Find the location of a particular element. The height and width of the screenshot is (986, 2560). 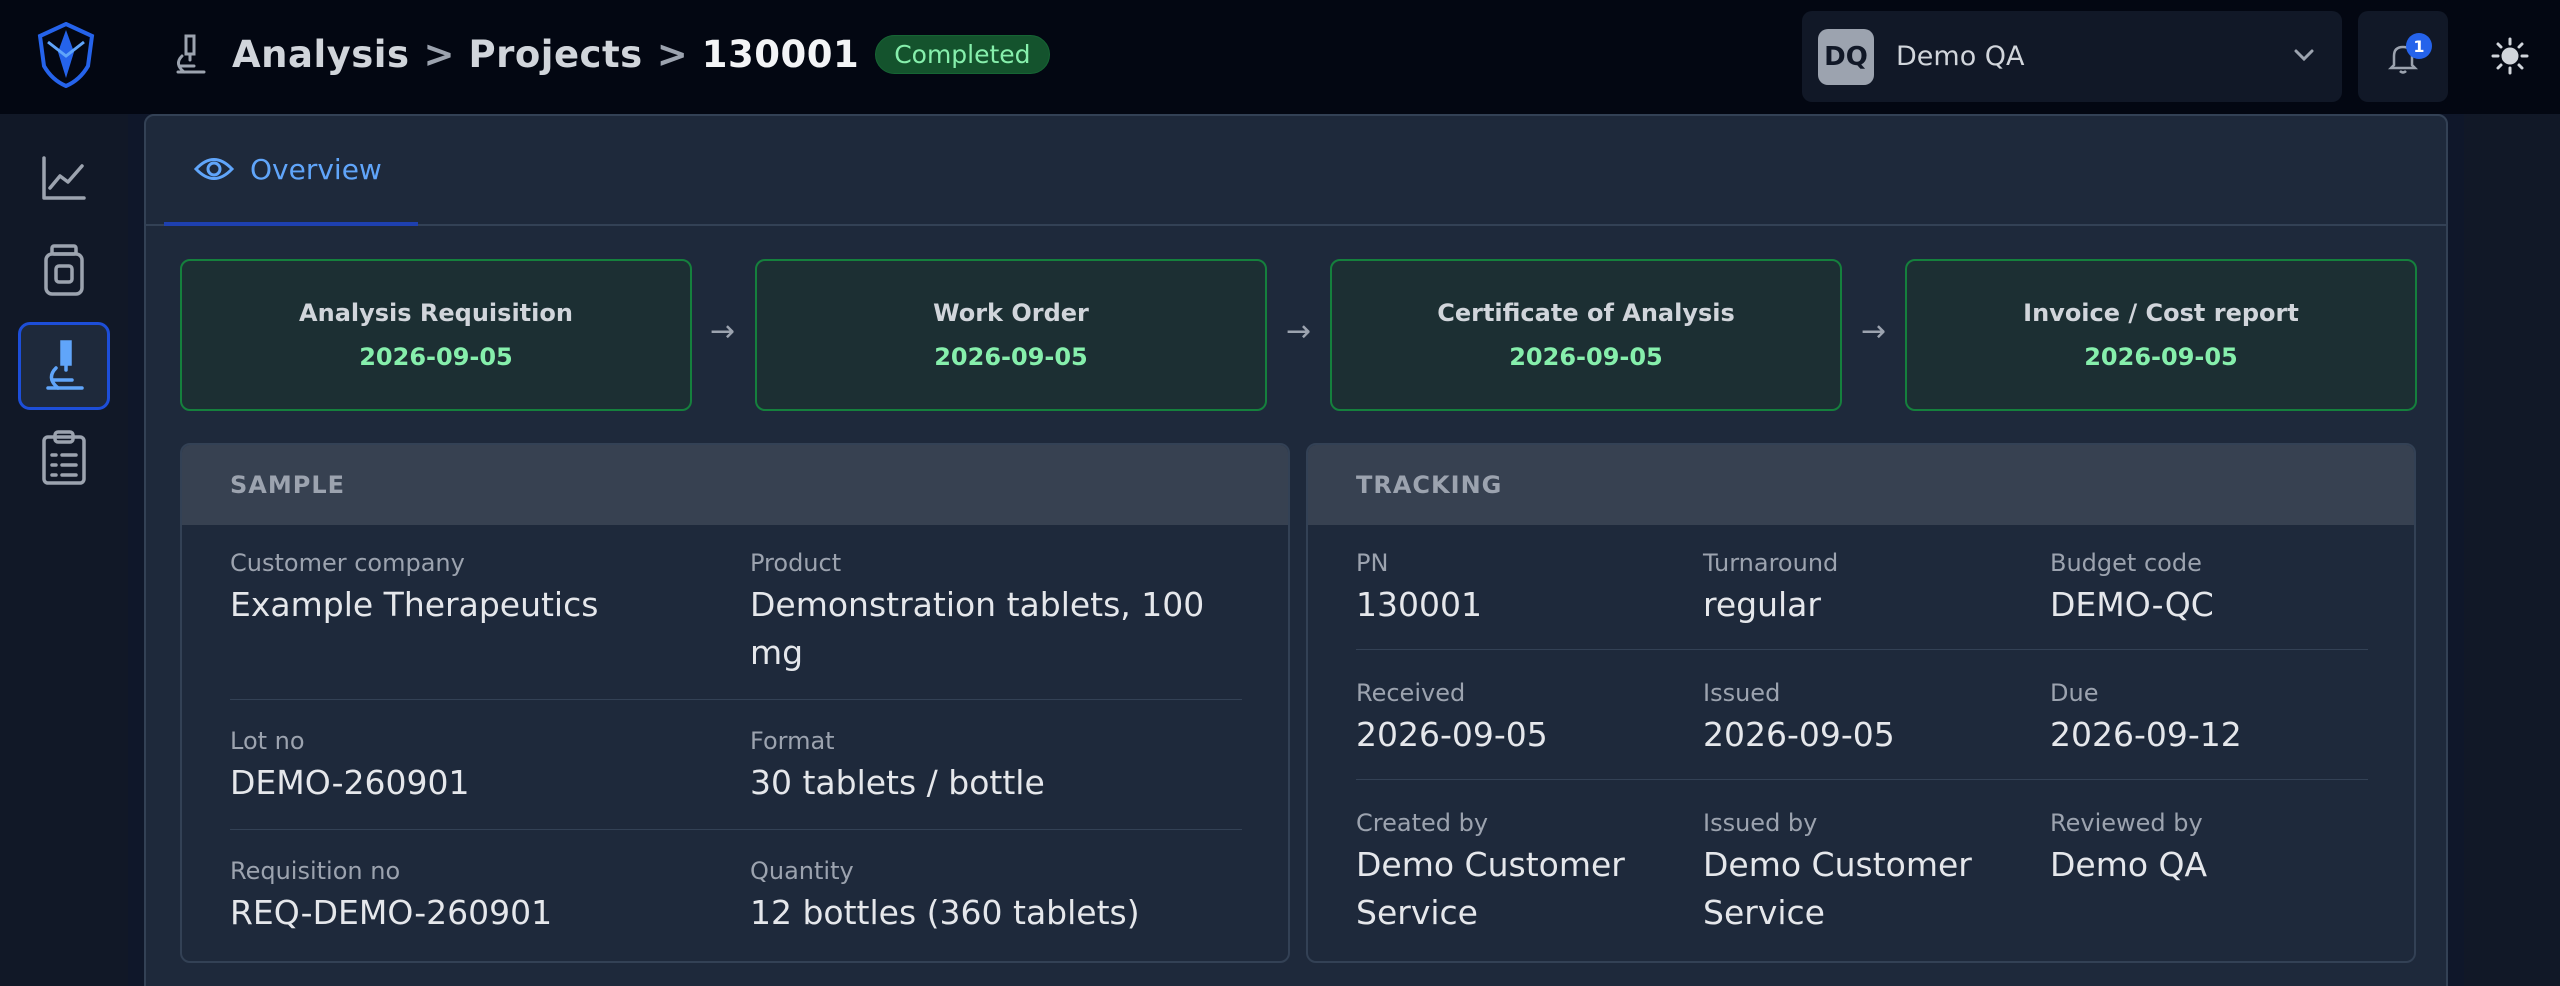

field-requisition-no: Requisition no REQ-DEMO-260901 is located at coordinates (470, 897).